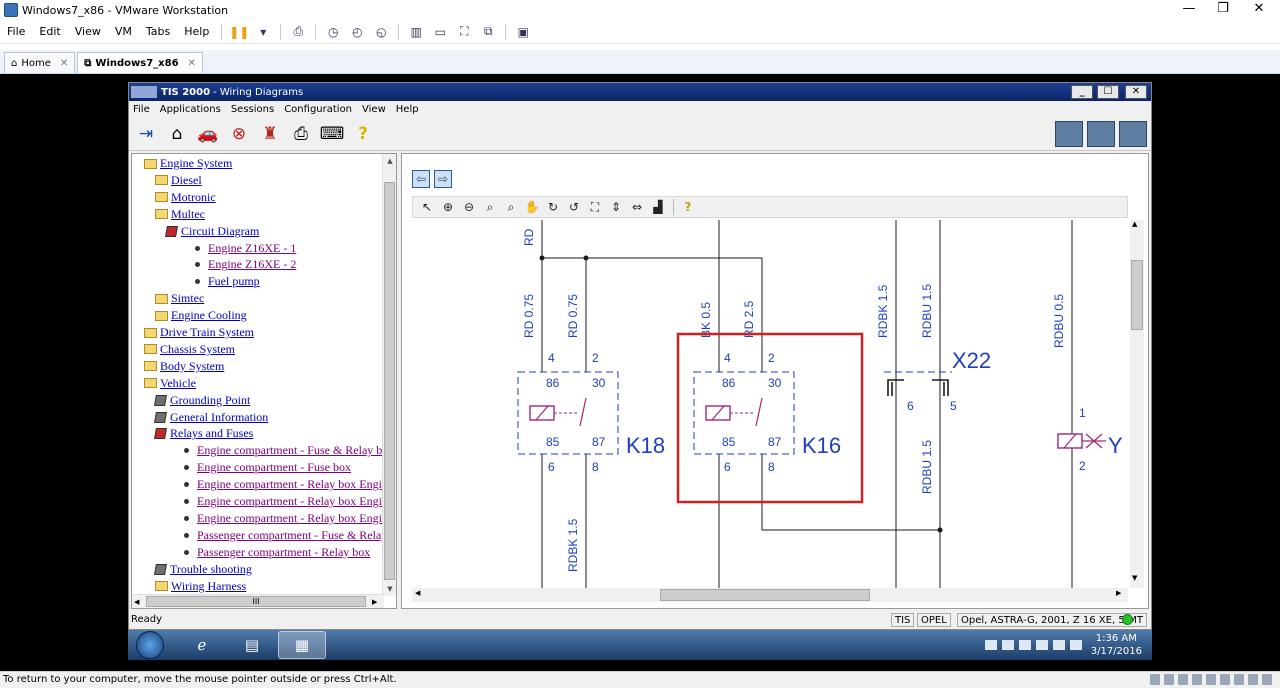 The height and width of the screenshot is (688, 1280). Describe the element at coordinates (49, 31) in the screenshot. I see `menu-edit: Edit` at that location.